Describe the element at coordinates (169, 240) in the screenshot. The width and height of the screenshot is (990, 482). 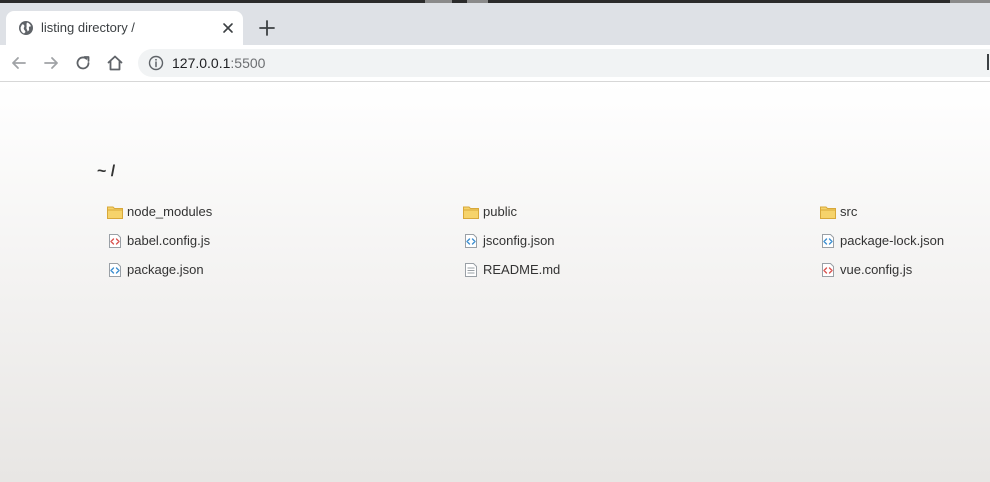
I see `file-name: babel.config.js` at that location.